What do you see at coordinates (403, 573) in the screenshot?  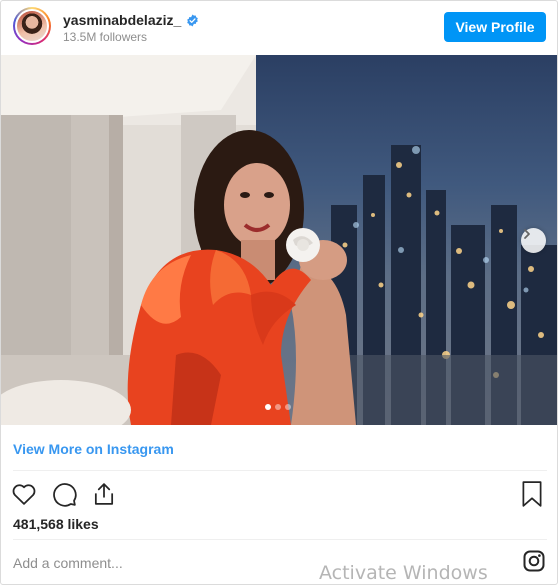 I see `activate-windows-watermark: Activate Windows` at bounding box center [403, 573].